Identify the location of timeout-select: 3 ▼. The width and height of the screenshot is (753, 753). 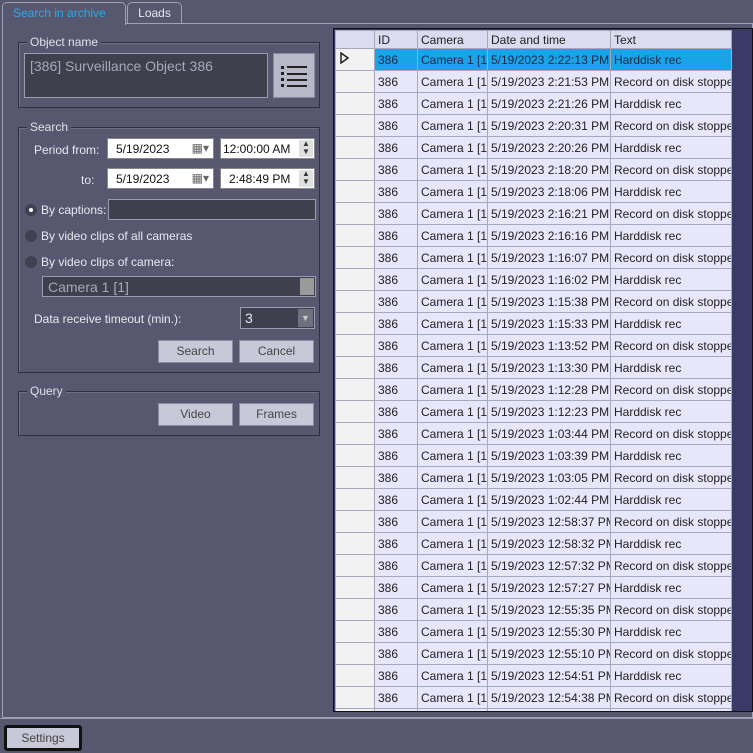
(277, 318).